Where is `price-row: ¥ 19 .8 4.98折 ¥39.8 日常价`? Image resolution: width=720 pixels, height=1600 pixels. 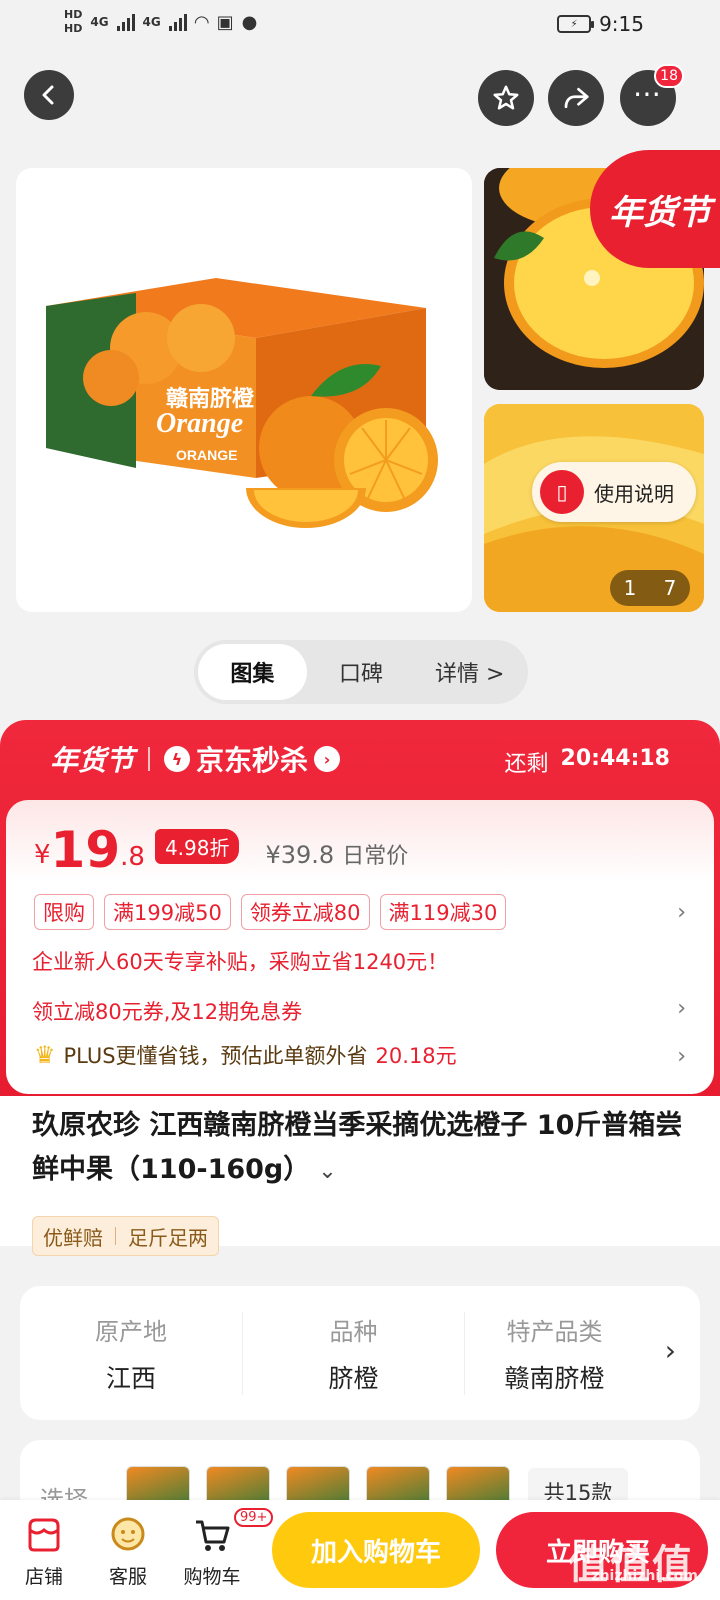 price-row: ¥ 19 .8 4.98折 ¥39.8 日常价 is located at coordinates (221, 850).